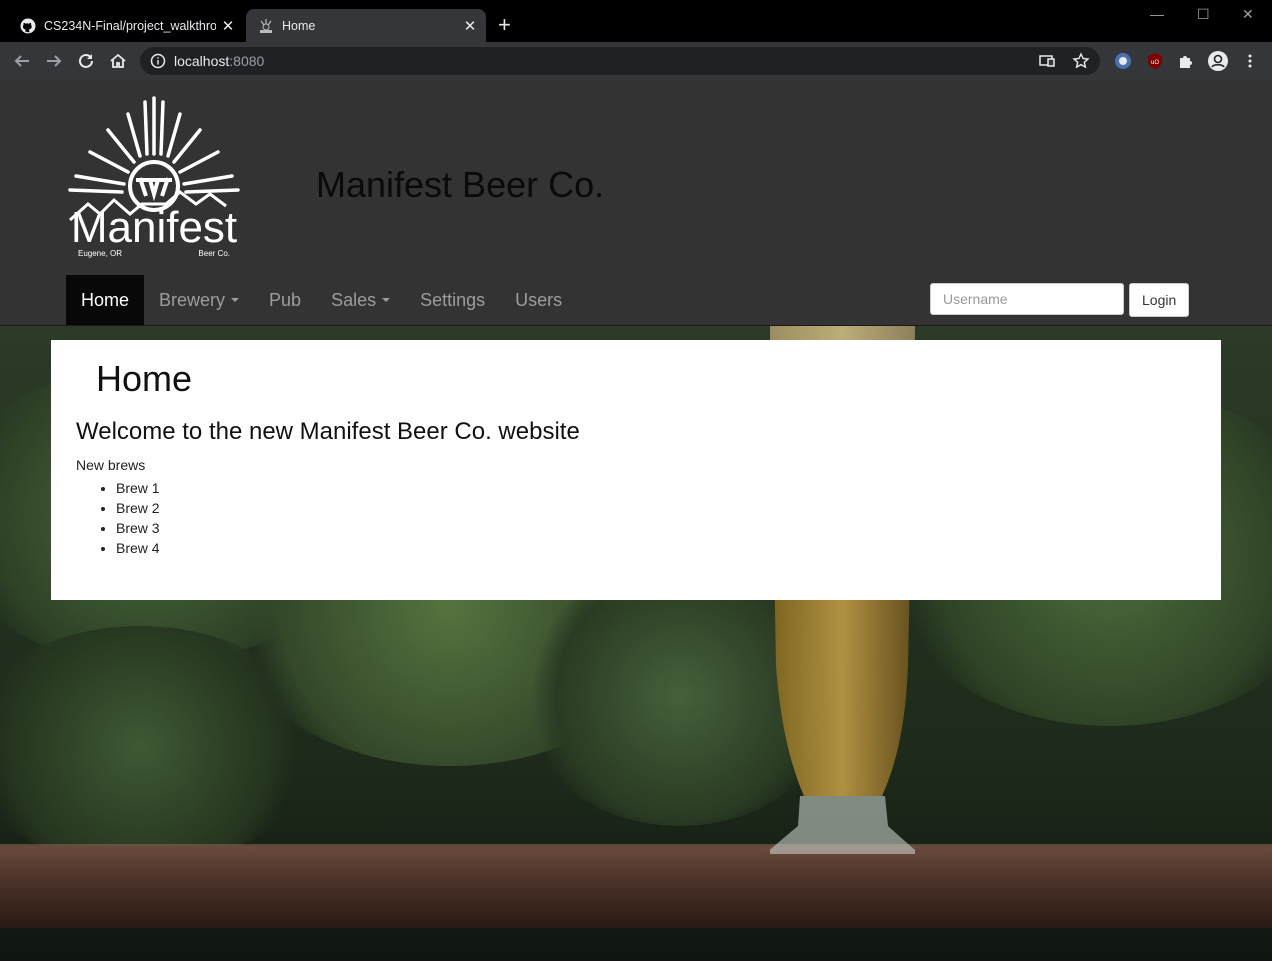 This screenshot has height=961, width=1272. I want to click on list-item: Brew 1, so click(138, 488).